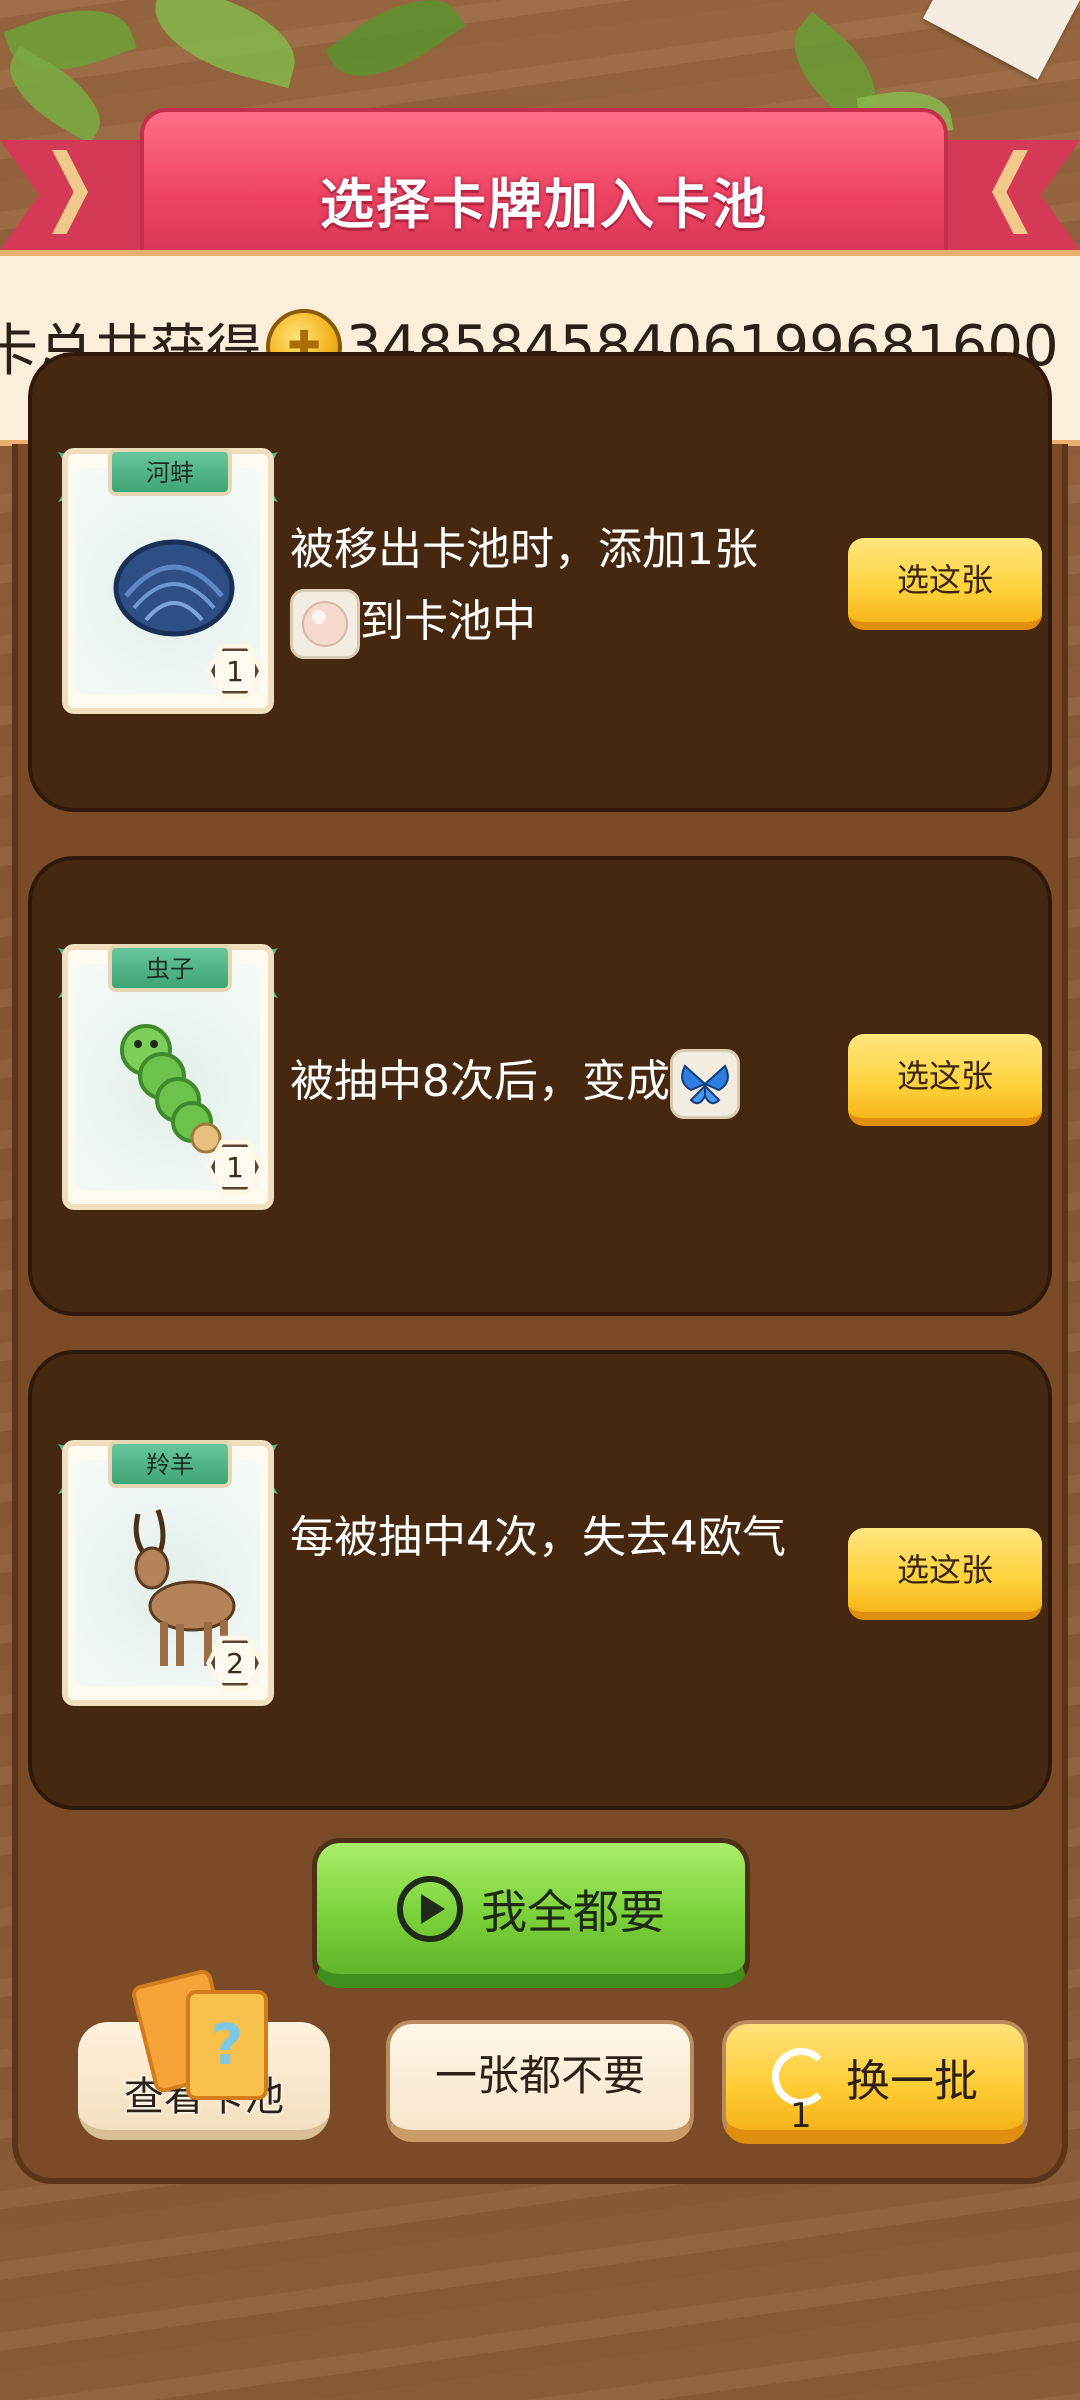  Describe the element at coordinates (538, 1537) in the screenshot. I see `card-description: 每被抽中4次，失去4欧气` at that location.